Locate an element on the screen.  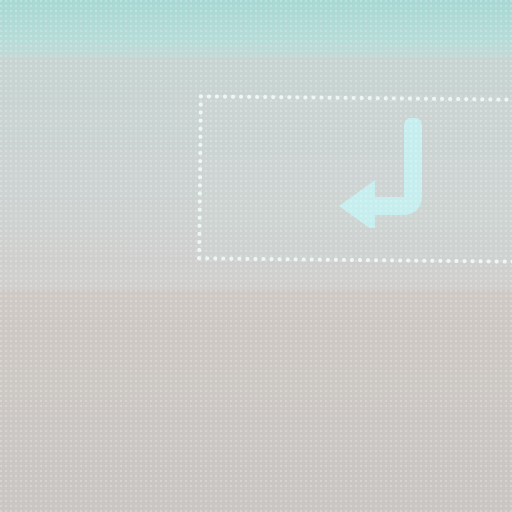
window-title-bar is located at coordinates (256, 29).